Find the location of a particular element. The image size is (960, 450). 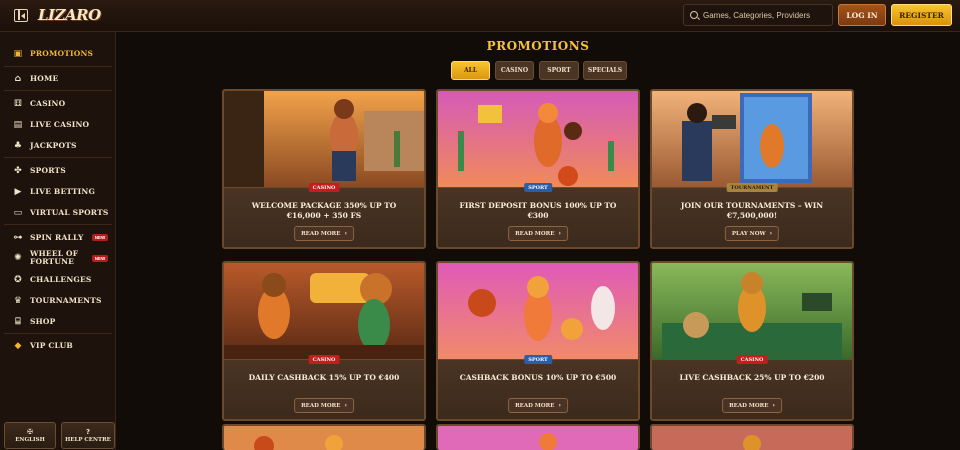

filter-all: ALL is located at coordinates (470, 70).